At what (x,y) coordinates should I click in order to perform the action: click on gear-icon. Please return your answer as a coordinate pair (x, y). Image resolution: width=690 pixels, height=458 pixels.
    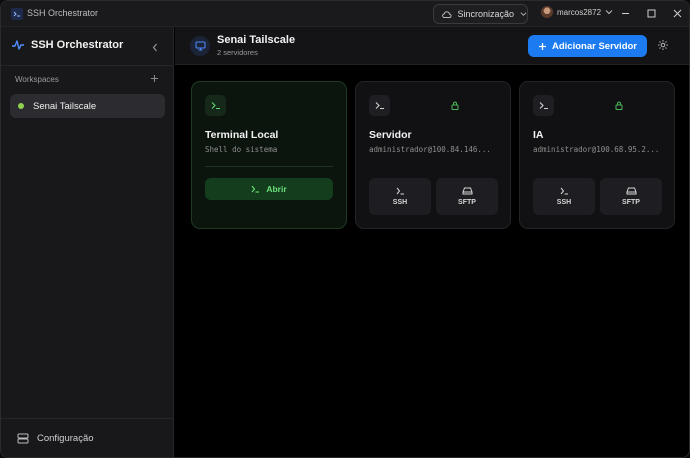
    Looking at the image, I should click on (663, 45).